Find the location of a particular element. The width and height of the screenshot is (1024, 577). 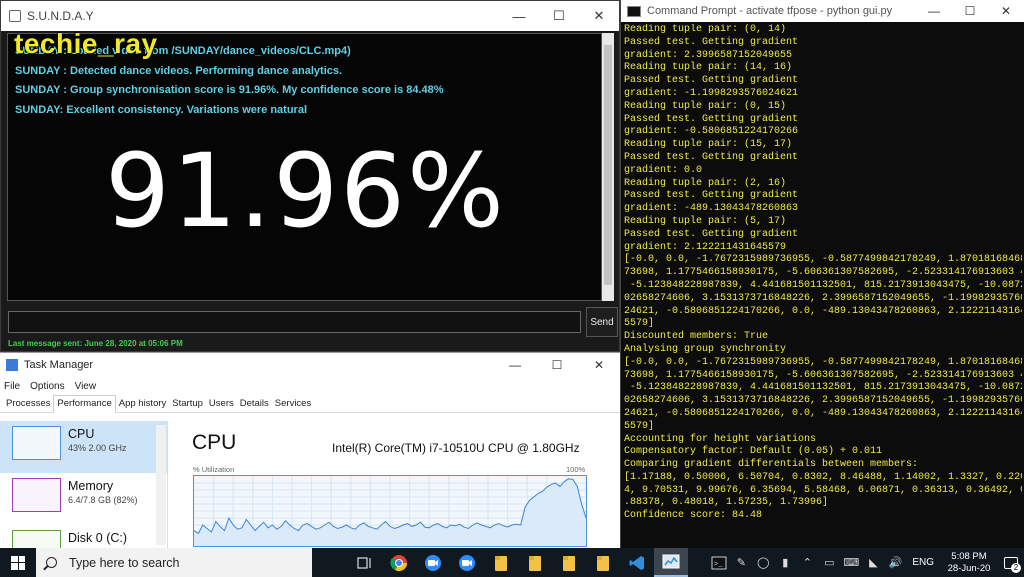

keyboard-icon: ⌨ is located at coordinates (851, 562).